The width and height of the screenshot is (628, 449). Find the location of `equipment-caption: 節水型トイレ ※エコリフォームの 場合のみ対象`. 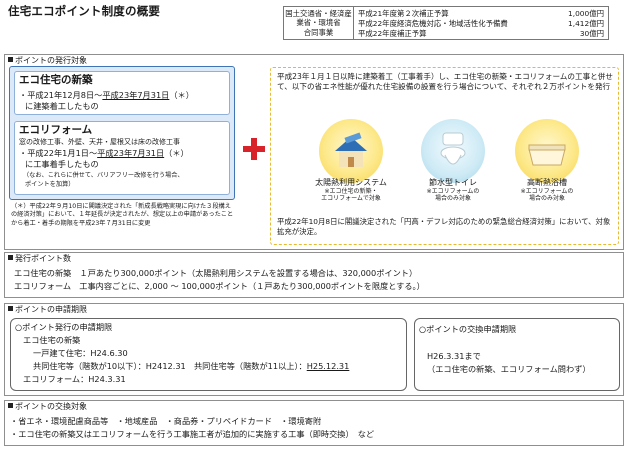

equipment-caption: 節水型トイレ ※エコリフォームの 場合のみ対象 is located at coordinates (453, 190).